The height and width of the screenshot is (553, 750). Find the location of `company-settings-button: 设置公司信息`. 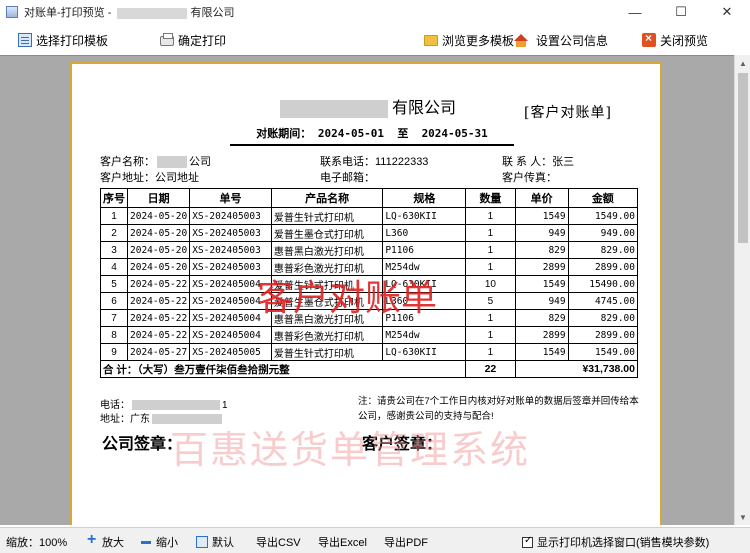

company-settings-button: 设置公司信息 is located at coordinates (561, 40).